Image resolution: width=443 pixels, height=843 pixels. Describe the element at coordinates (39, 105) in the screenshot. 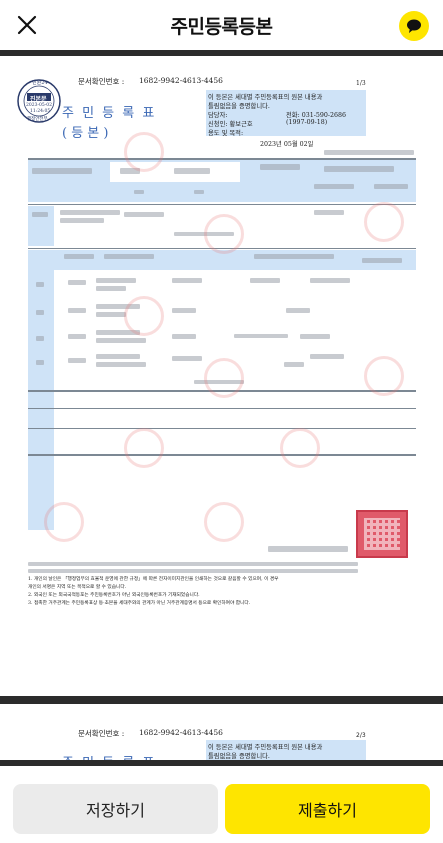

I see `stamp-date-text: 2023-05-02` at that location.